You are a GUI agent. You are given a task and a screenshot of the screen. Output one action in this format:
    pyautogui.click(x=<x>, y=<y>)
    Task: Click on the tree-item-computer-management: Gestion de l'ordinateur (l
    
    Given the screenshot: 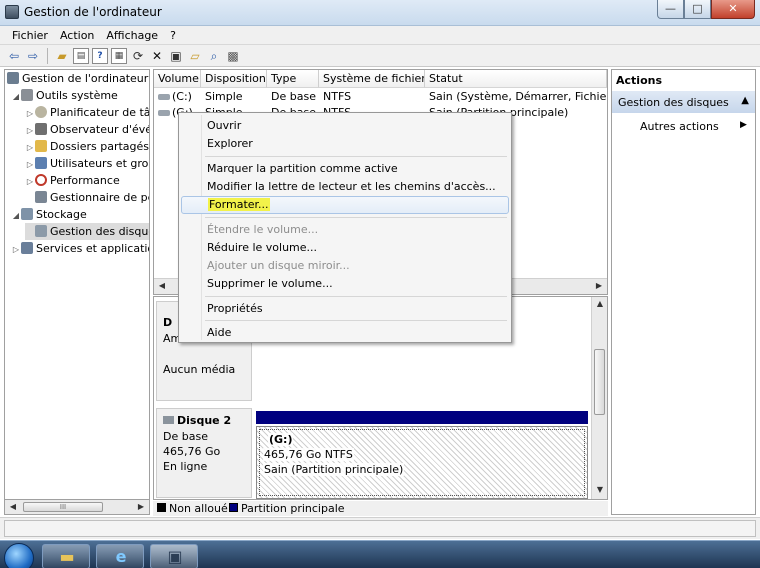 What is the action you would take?
    pyautogui.click(x=78, y=78)
    